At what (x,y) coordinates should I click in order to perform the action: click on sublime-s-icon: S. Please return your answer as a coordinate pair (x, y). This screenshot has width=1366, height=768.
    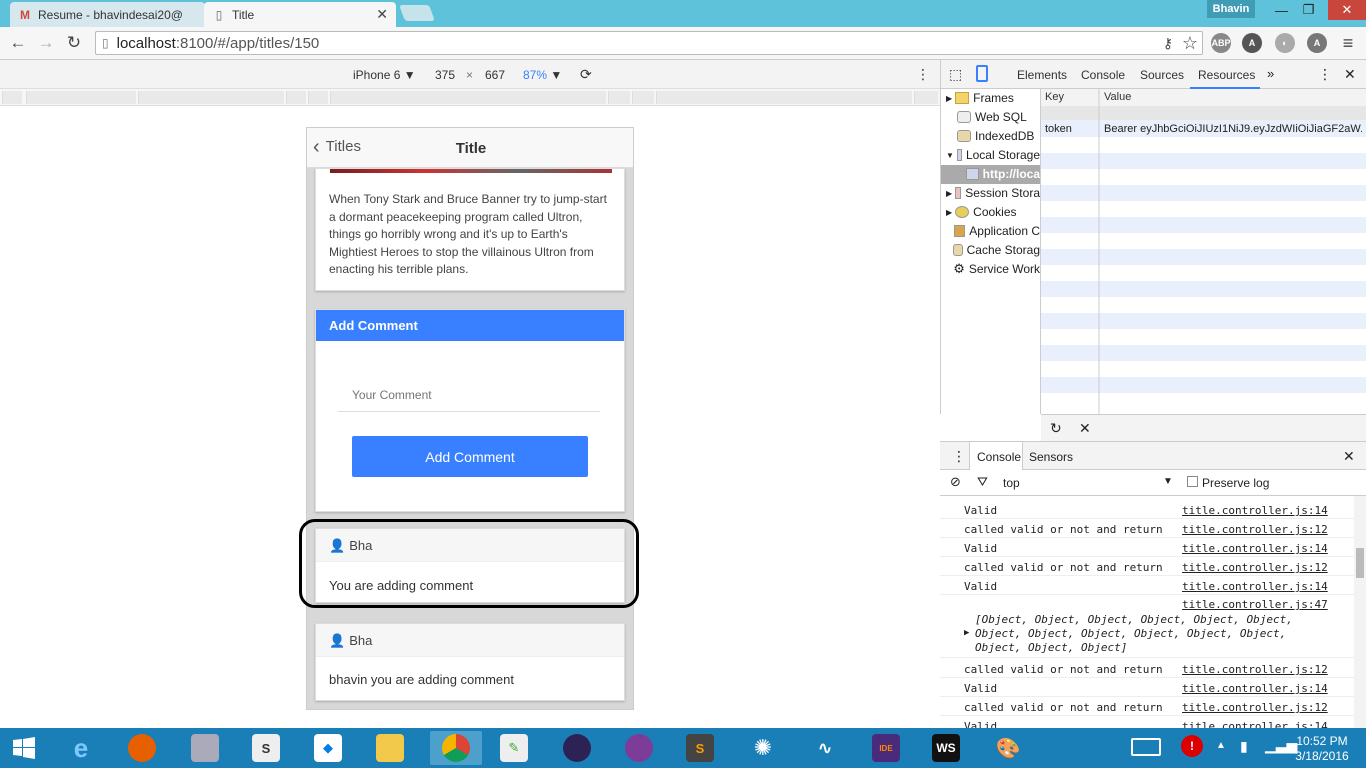
    Looking at the image, I should click on (266, 748).